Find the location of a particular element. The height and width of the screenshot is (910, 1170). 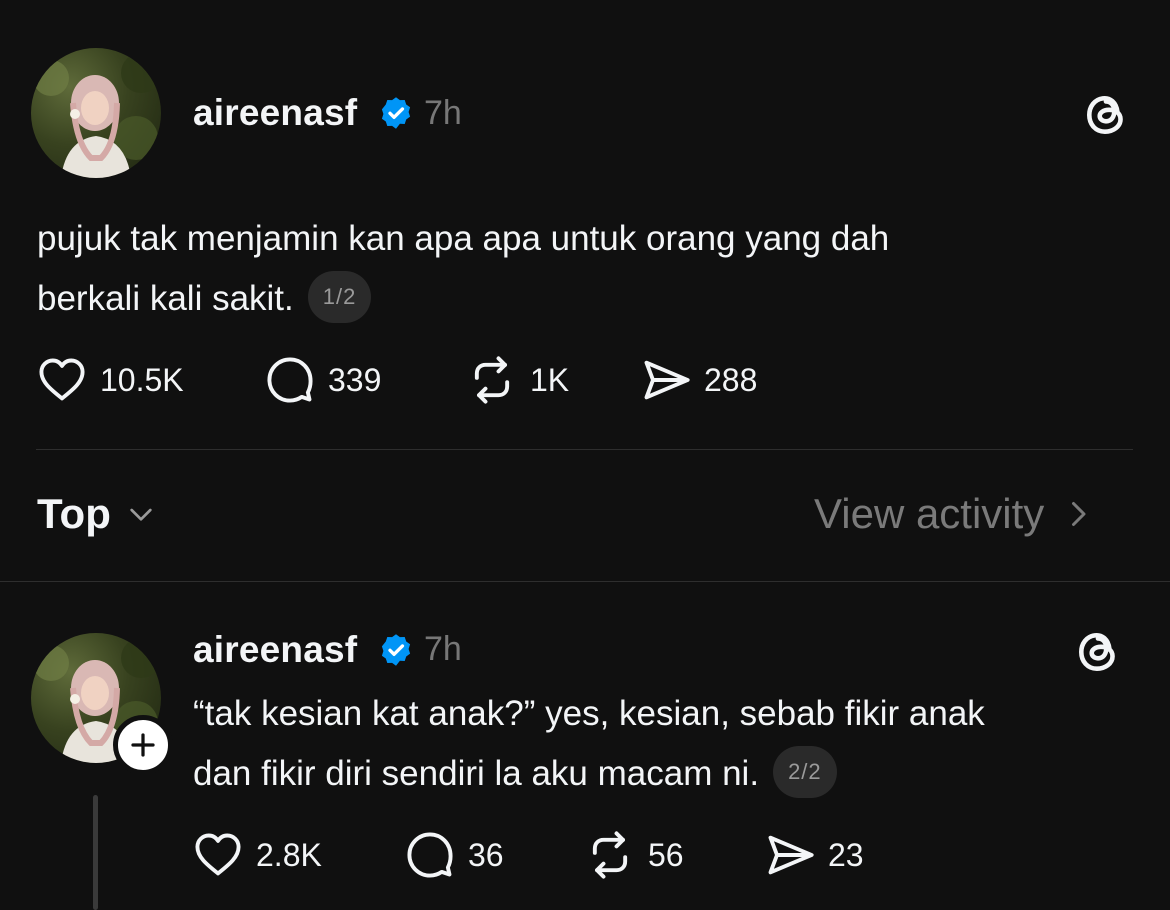

follow-button is located at coordinates (143, 745).